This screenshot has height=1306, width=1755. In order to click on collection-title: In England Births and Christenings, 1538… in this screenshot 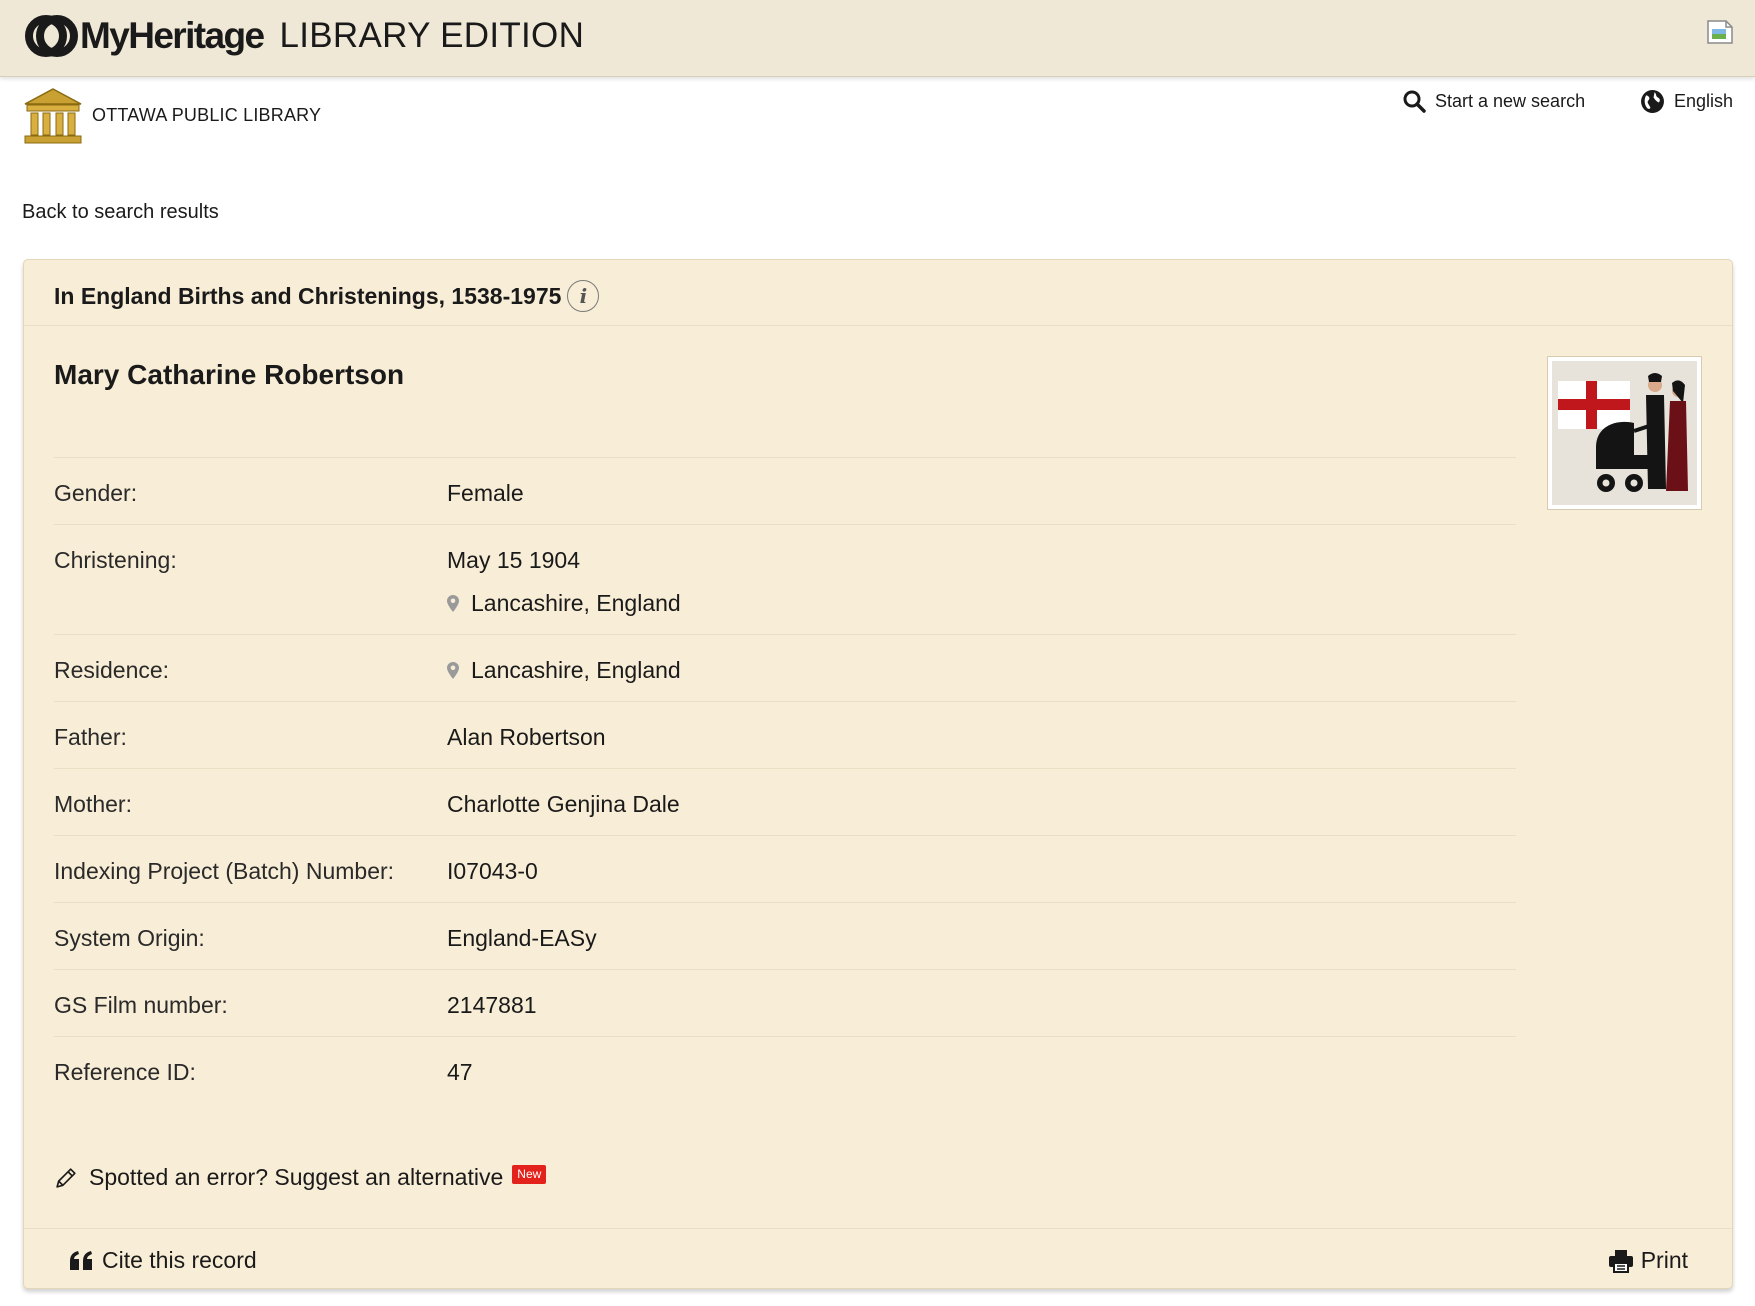, I will do `click(327, 296)`.